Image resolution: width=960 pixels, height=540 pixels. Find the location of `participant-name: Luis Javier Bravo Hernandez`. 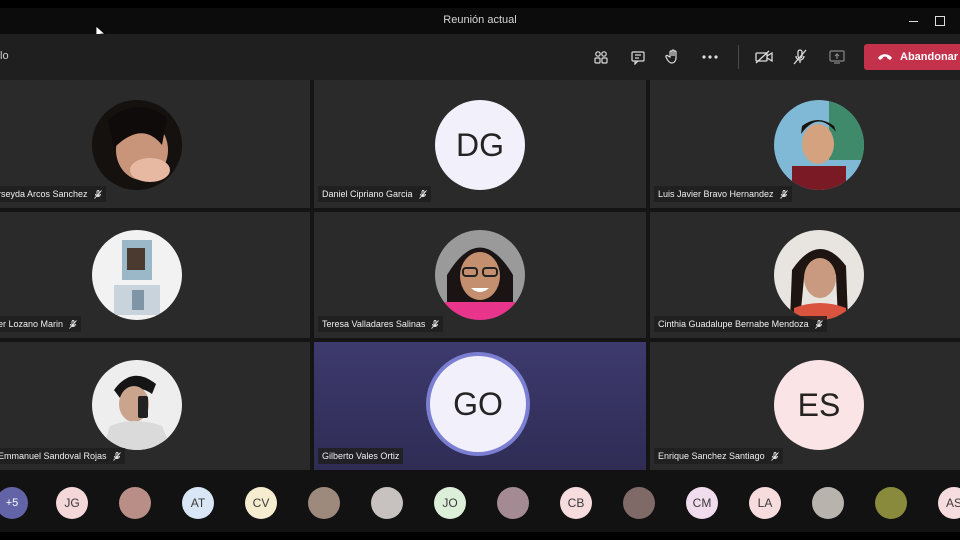

participant-name: Luis Javier Bravo Hernandez is located at coordinates (716, 194).